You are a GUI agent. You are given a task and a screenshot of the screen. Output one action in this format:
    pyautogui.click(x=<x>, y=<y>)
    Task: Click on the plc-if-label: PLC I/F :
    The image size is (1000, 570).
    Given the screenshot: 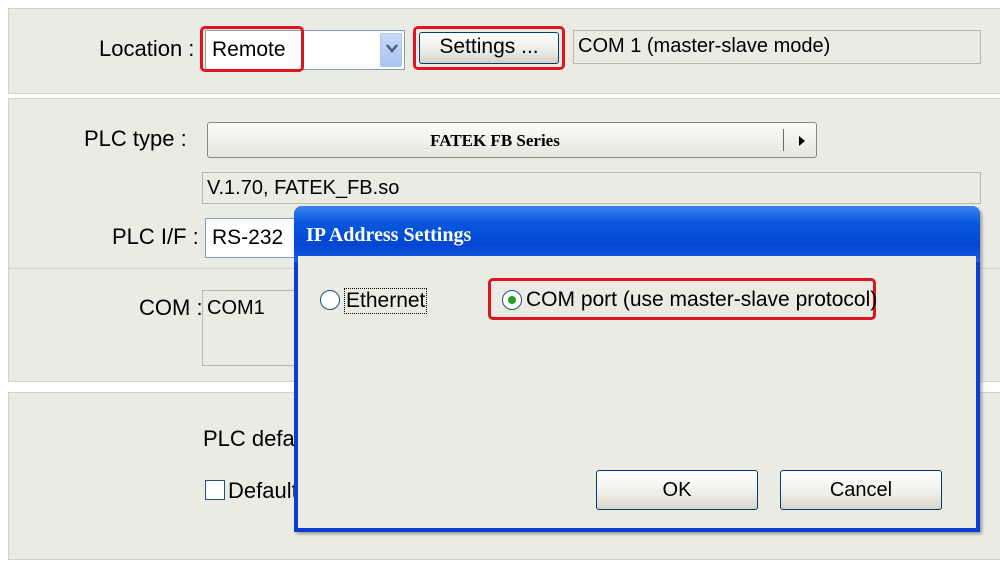 What is the action you would take?
    pyautogui.click(x=155, y=236)
    